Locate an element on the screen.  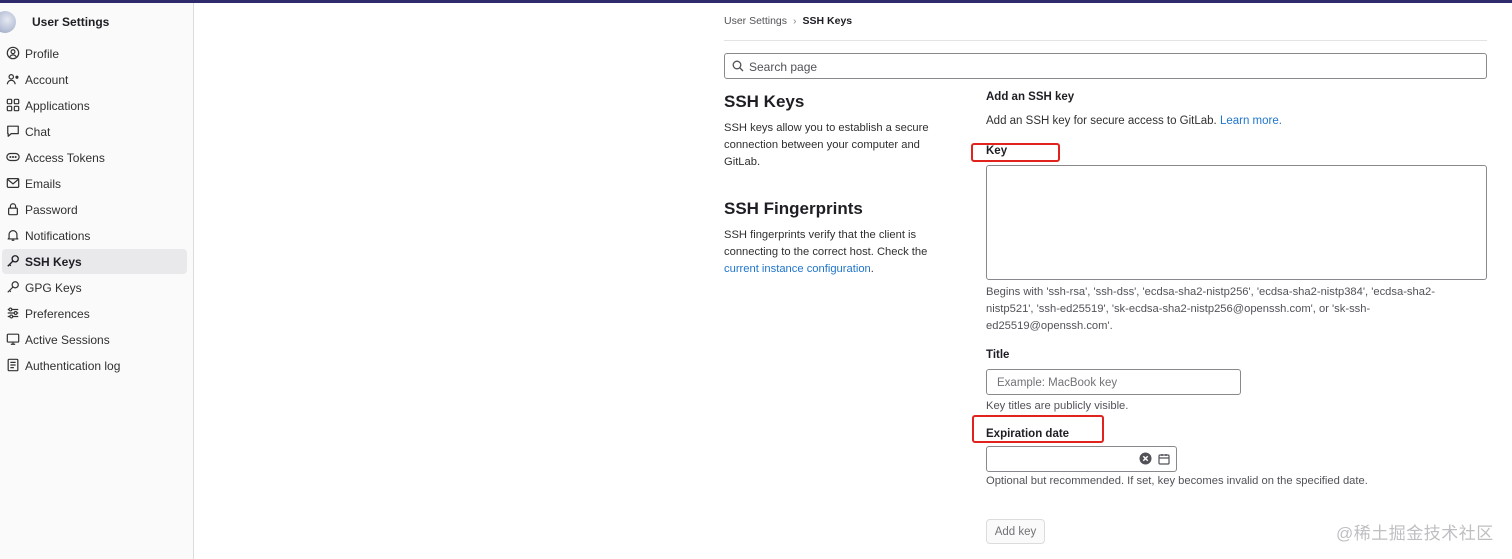
sidebar-item-label: Applications is located at coordinates (57, 106).